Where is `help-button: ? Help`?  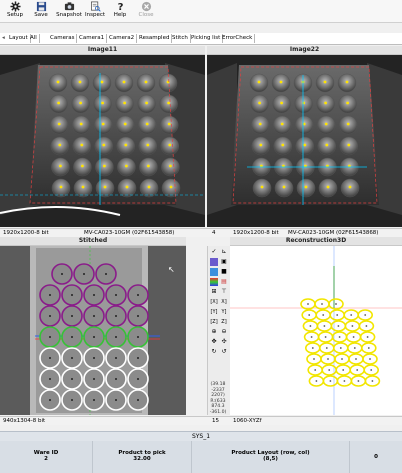 help-button: ? Help is located at coordinates (120, 11).